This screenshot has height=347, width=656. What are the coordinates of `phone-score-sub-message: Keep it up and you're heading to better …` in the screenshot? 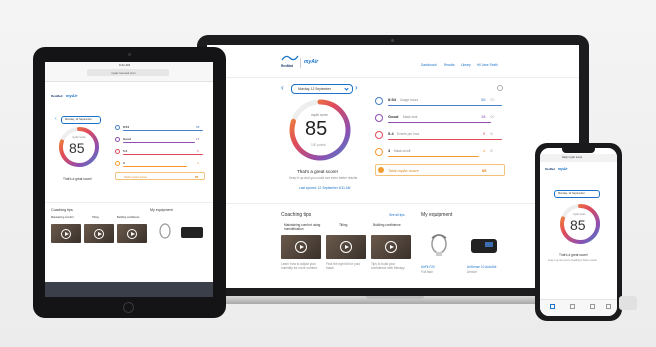 It's located at (572, 260).